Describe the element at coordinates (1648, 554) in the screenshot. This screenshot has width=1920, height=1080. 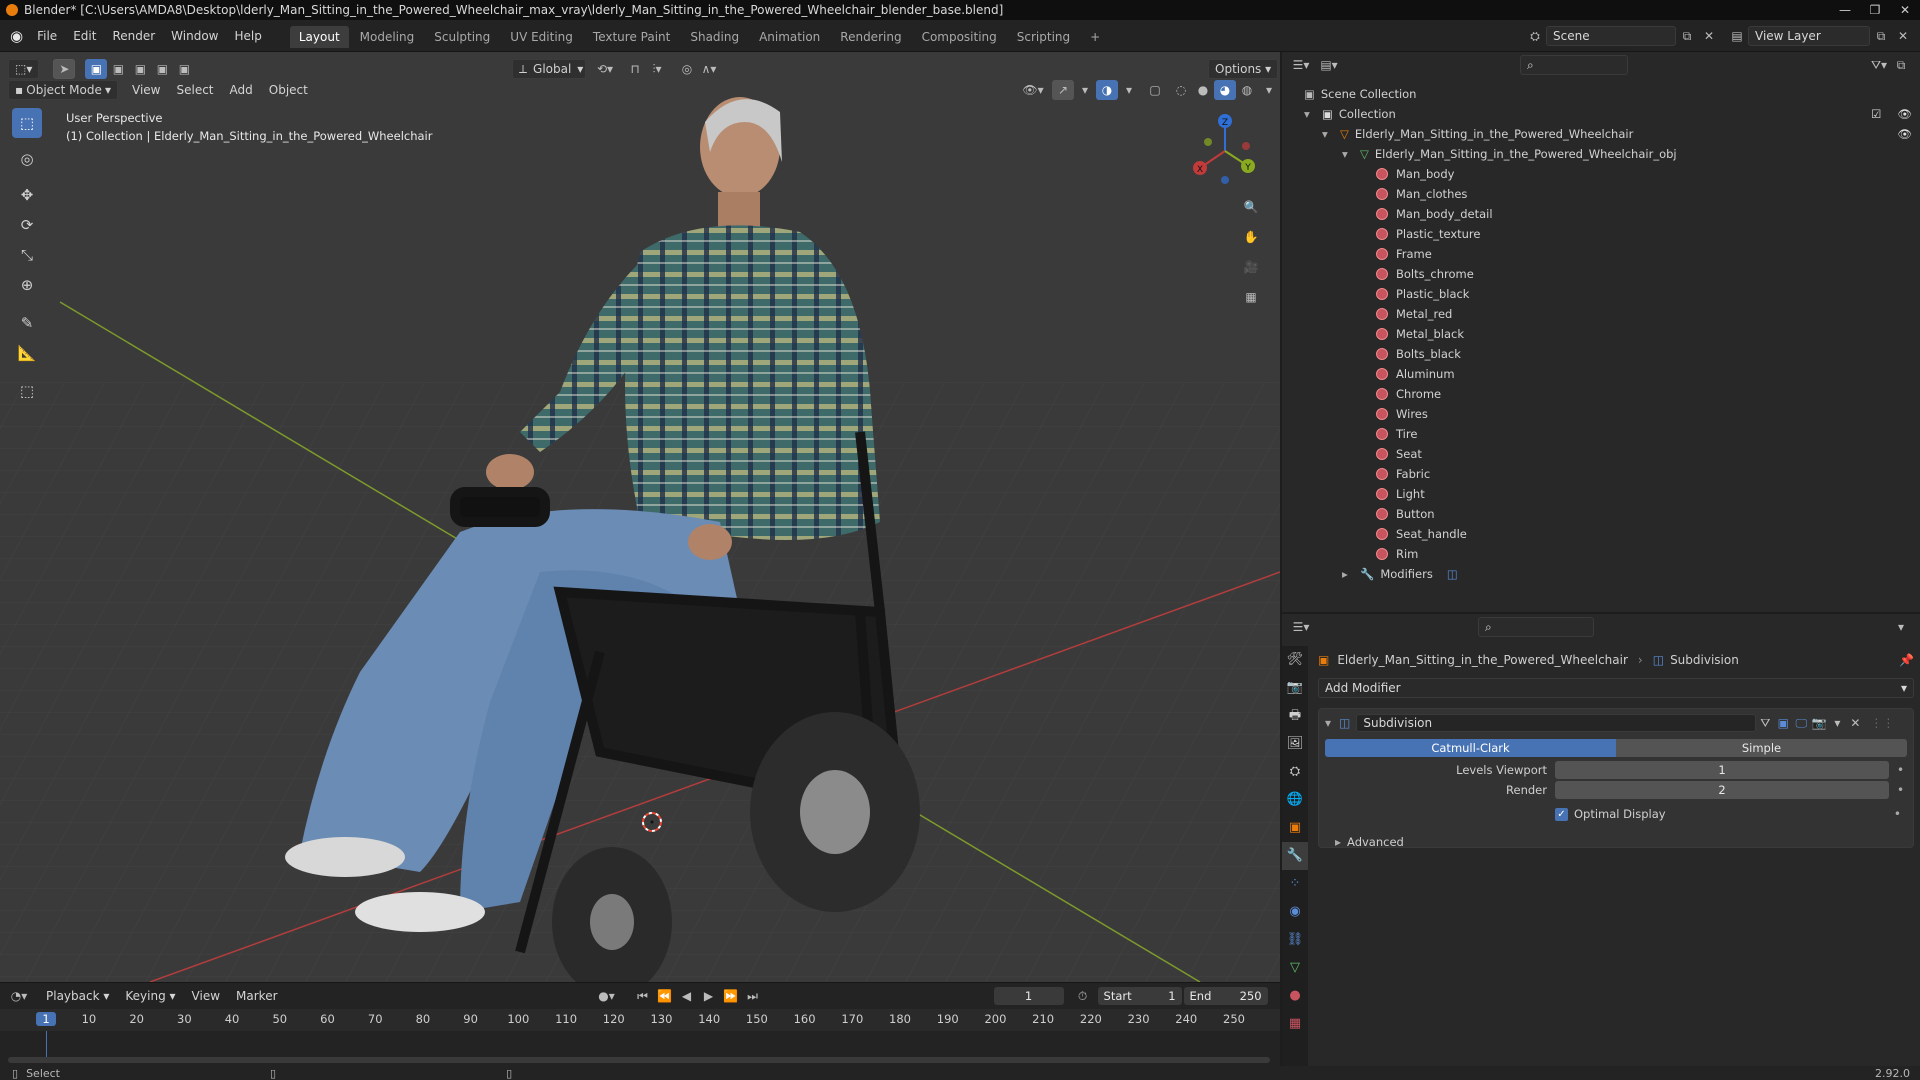
I see `material-item: Rim` at that location.